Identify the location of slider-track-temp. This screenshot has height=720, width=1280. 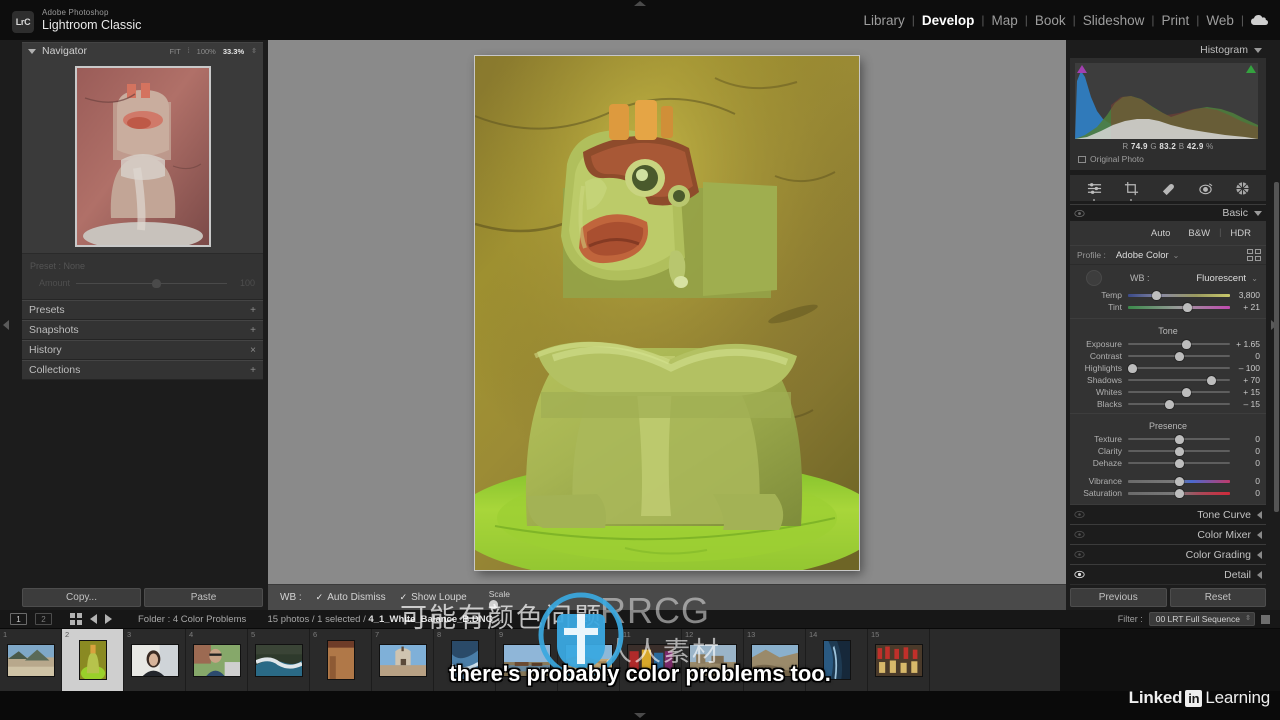
(1179, 295).